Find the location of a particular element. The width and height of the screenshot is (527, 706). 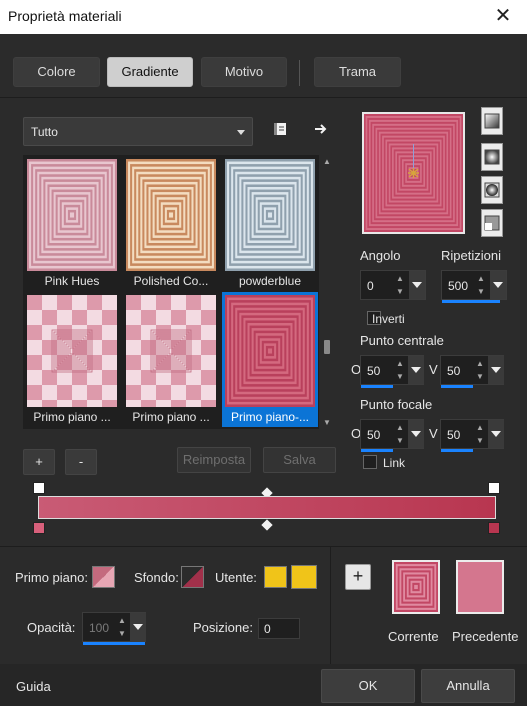

gallery-item-label: Pink Hues is located at coordinates (72, 281).